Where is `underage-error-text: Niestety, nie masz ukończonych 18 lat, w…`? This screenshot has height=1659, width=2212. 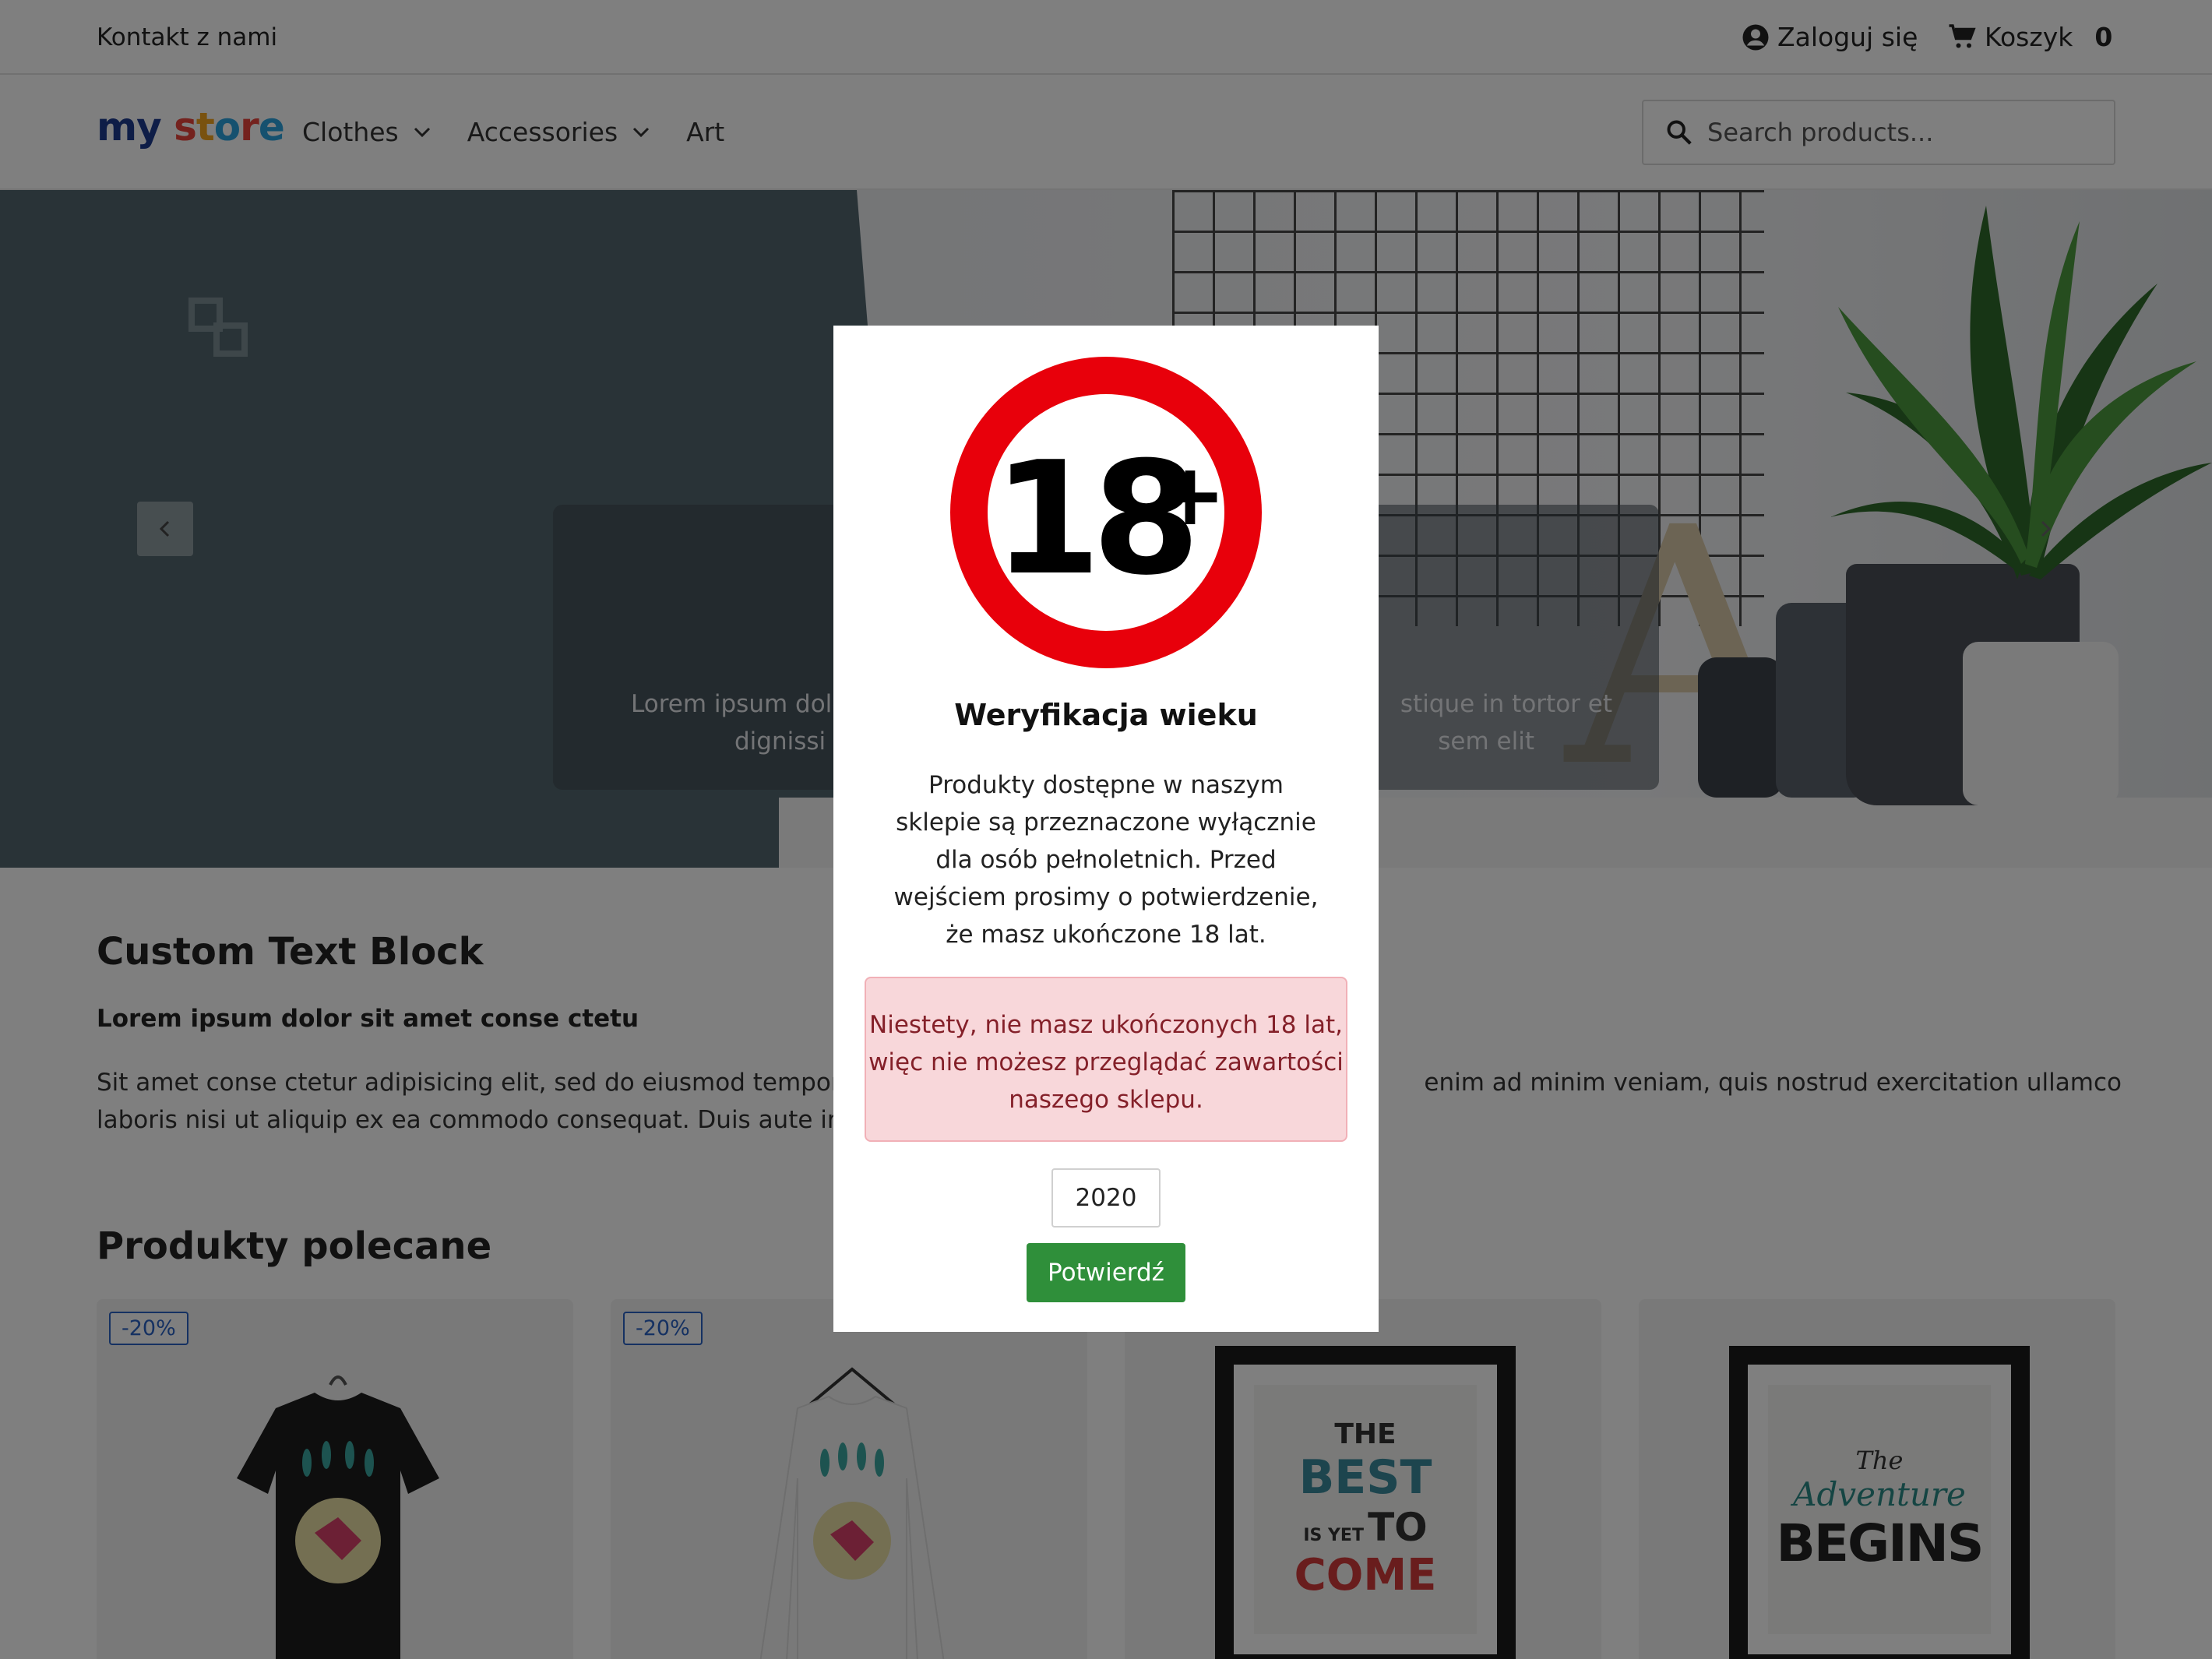 underage-error-text: Niestety, nie masz ukończonych 18 lat, w… is located at coordinates (1106, 1062).